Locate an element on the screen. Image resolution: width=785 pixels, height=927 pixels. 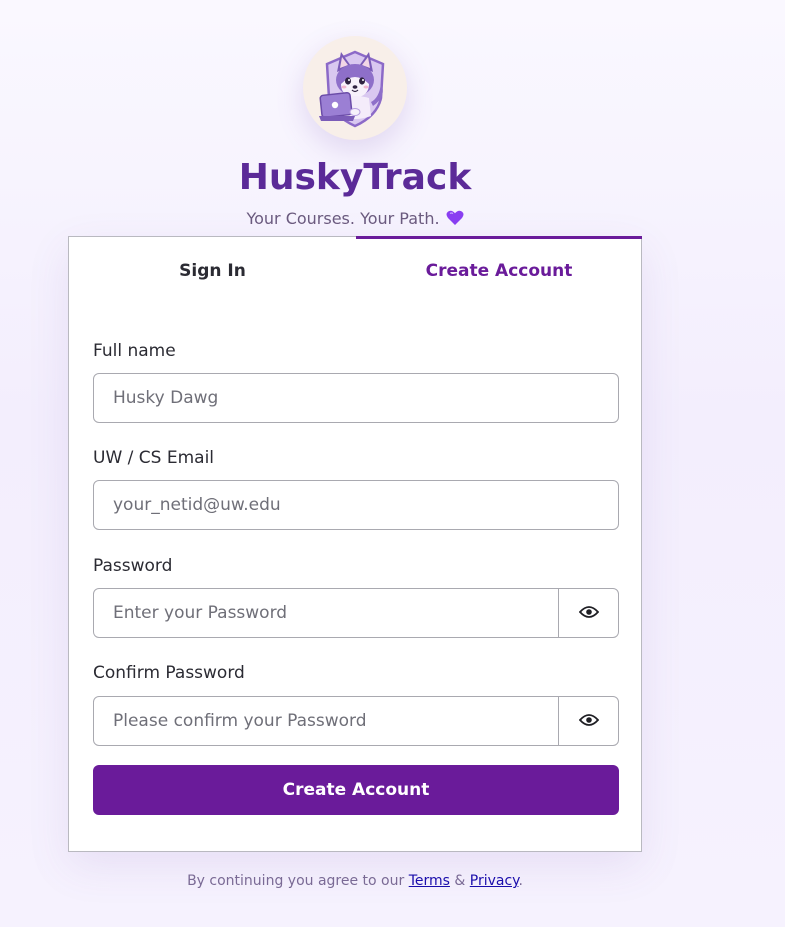
privacy-link: Privacy is located at coordinates (494, 881).